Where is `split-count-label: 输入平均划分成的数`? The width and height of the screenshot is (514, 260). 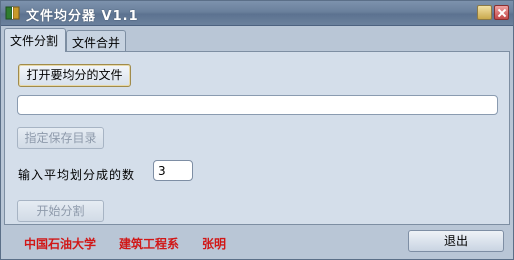
split-count-label: 输入平均划分成的数 is located at coordinates (77, 175).